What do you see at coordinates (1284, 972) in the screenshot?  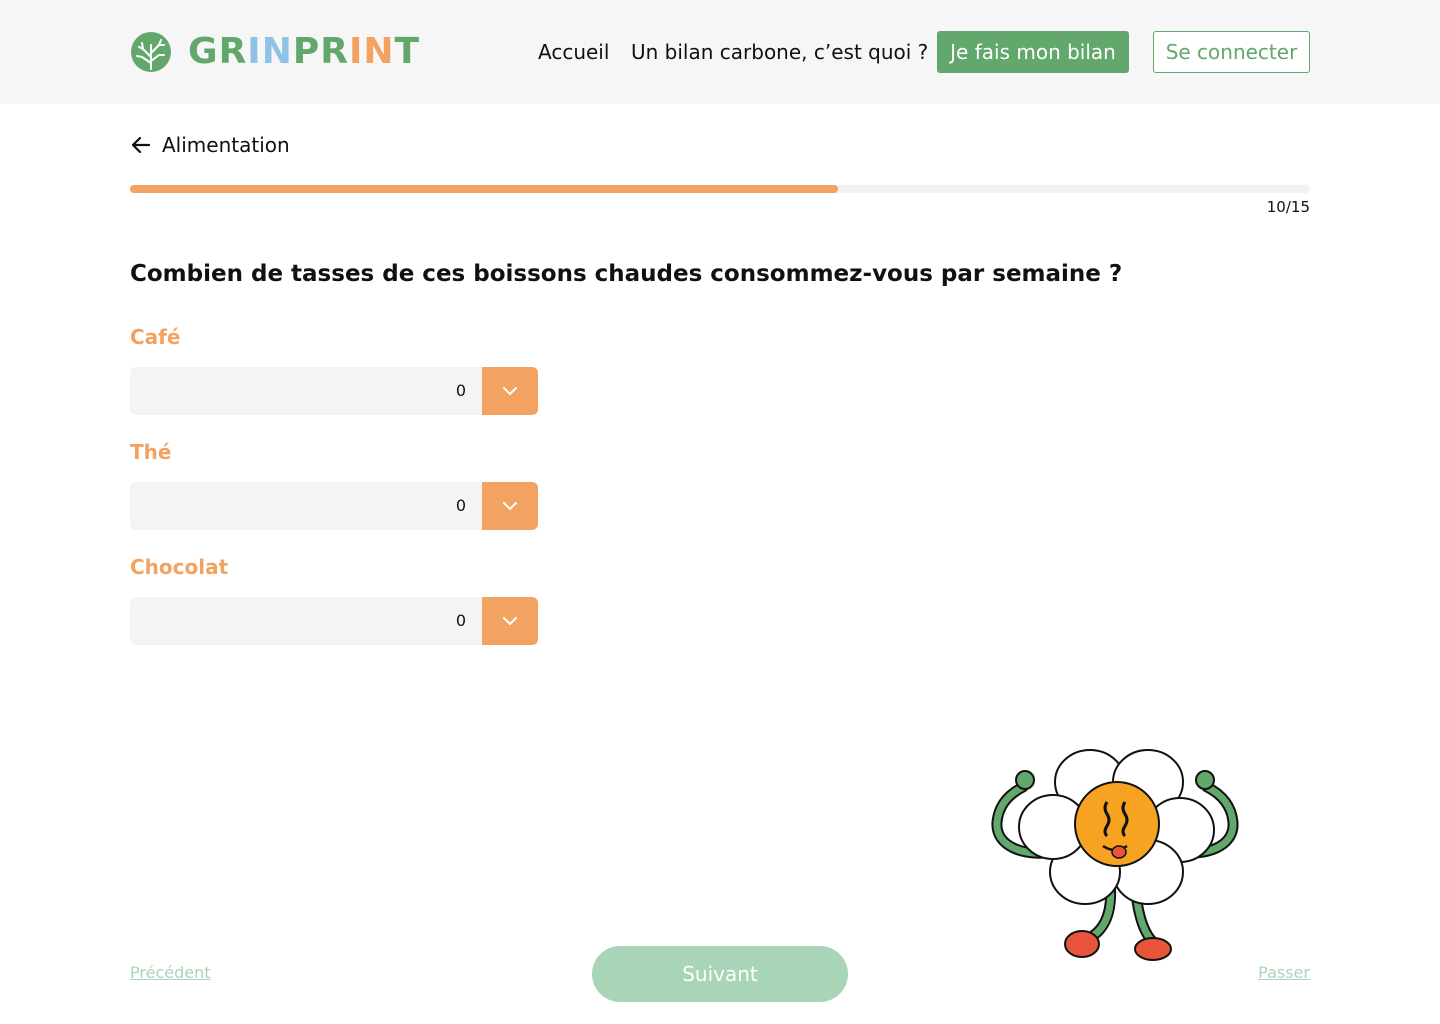 I see `skip-link: Passer` at bounding box center [1284, 972].